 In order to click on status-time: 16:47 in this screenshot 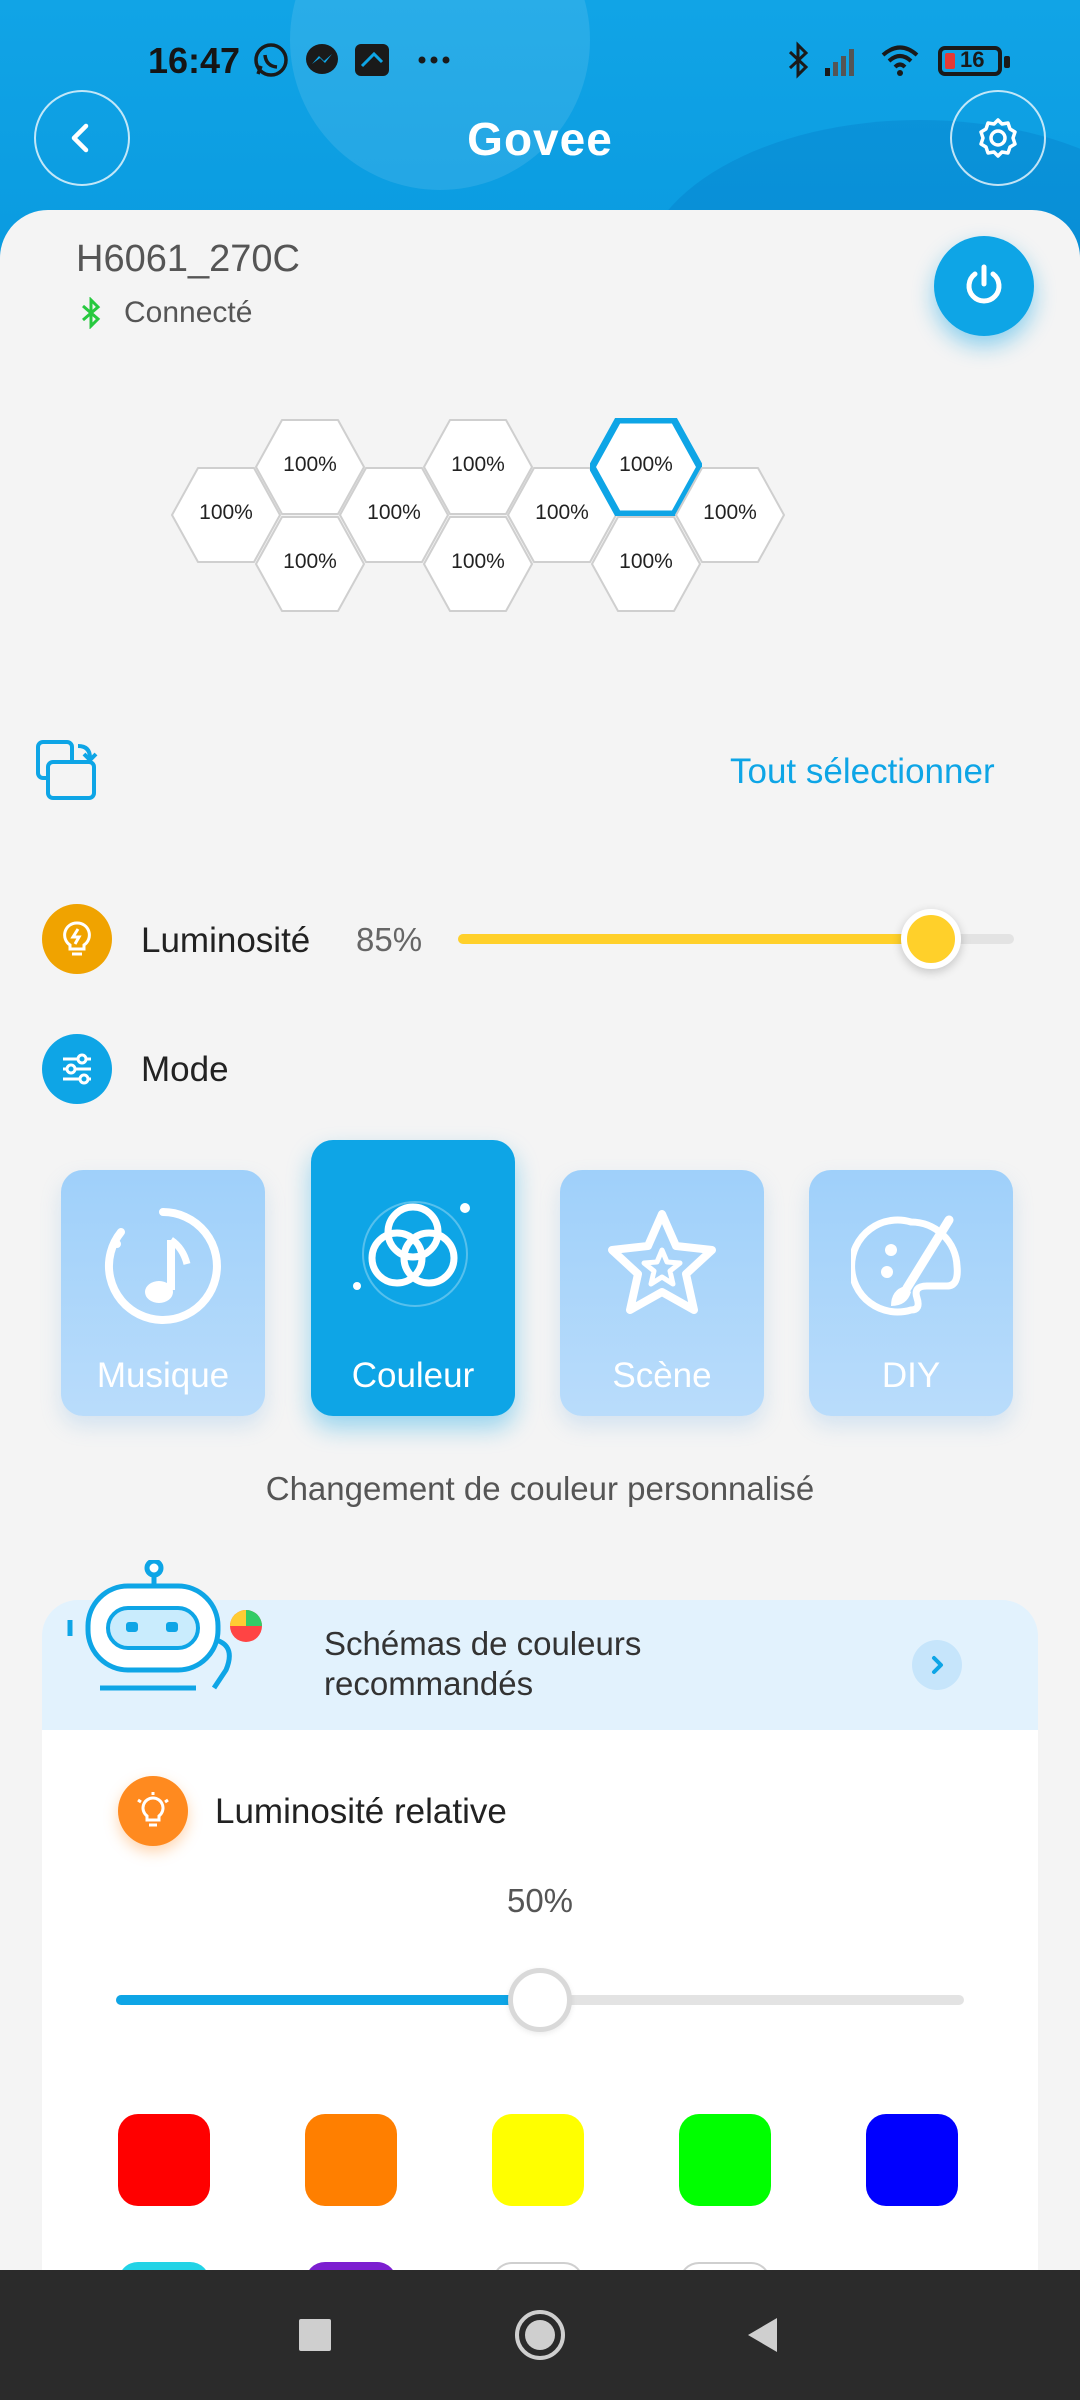, I will do `click(194, 60)`.